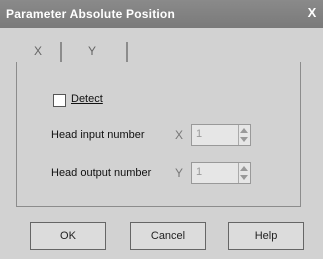  What do you see at coordinates (158, 100) in the screenshot?
I see `detect-row: Detect` at bounding box center [158, 100].